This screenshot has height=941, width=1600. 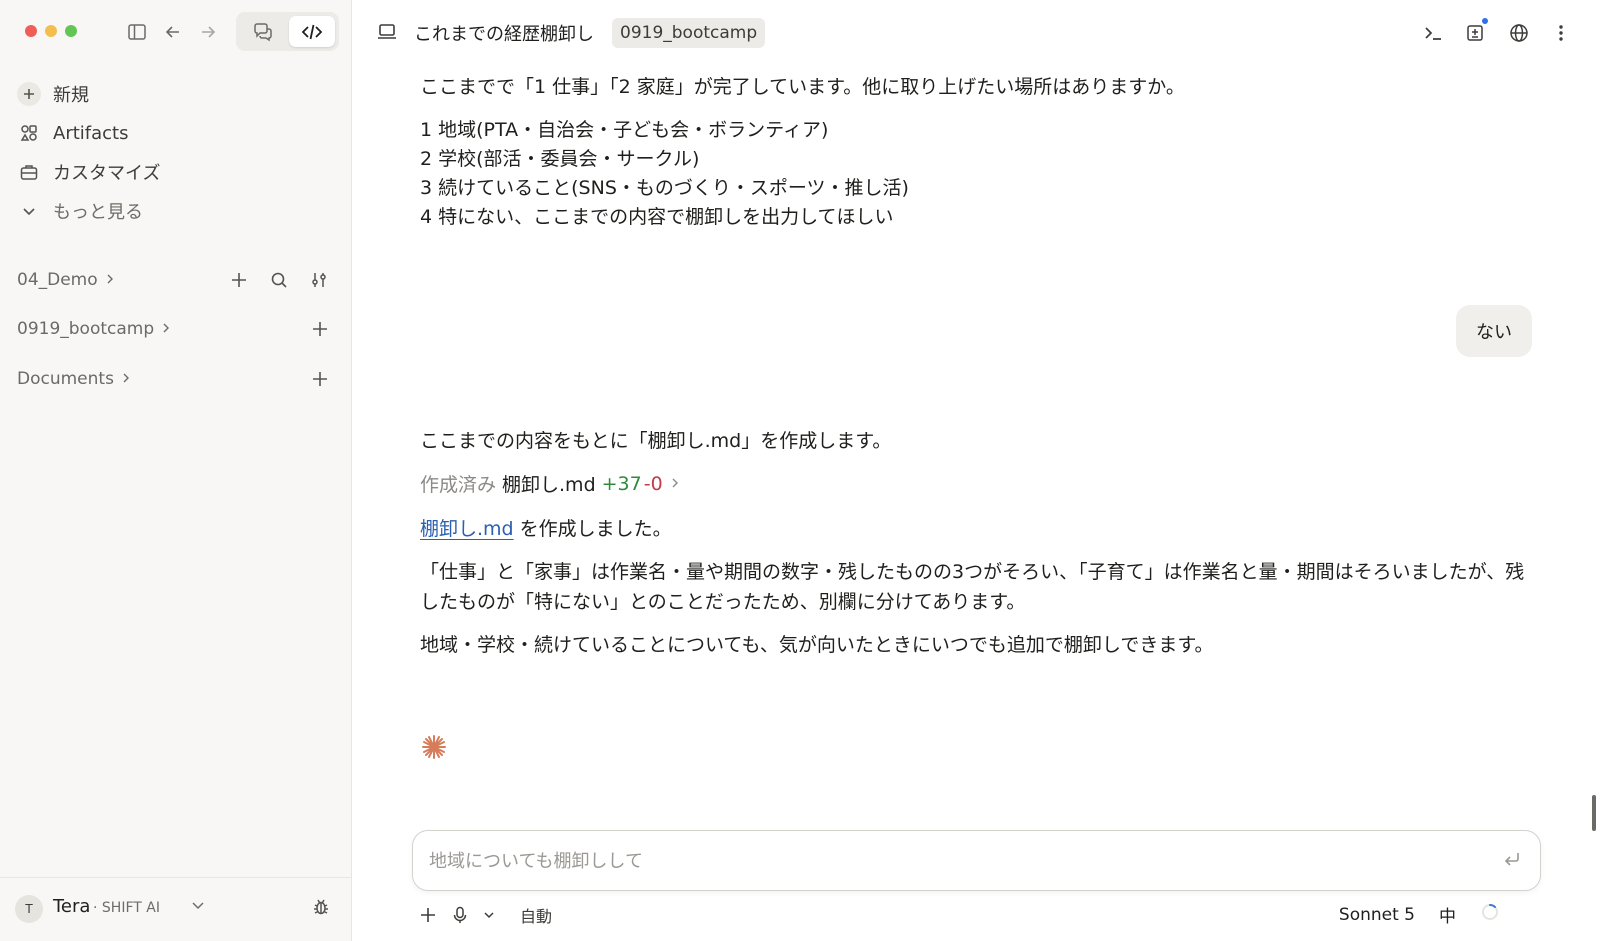 I want to click on briefcase-icon, so click(x=29, y=172).